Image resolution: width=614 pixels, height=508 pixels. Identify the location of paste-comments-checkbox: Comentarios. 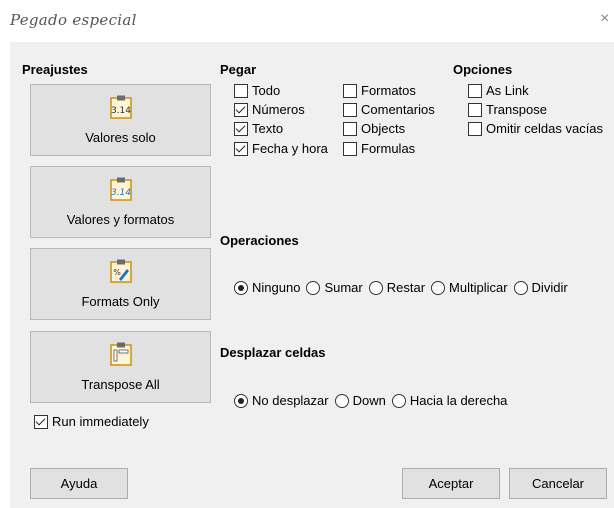
(389, 109).